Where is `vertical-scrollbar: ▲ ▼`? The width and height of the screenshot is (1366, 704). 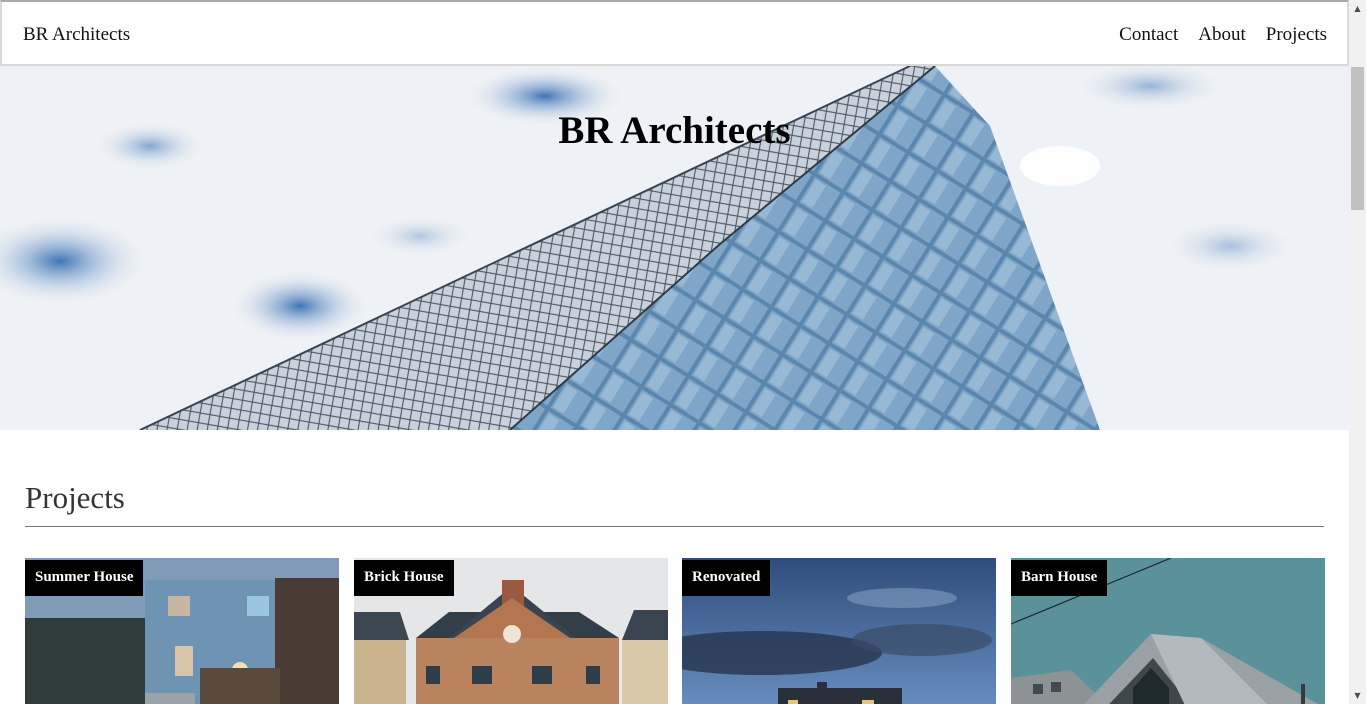 vertical-scrollbar: ▲ ▼ is located at coordinates (1357, 352).